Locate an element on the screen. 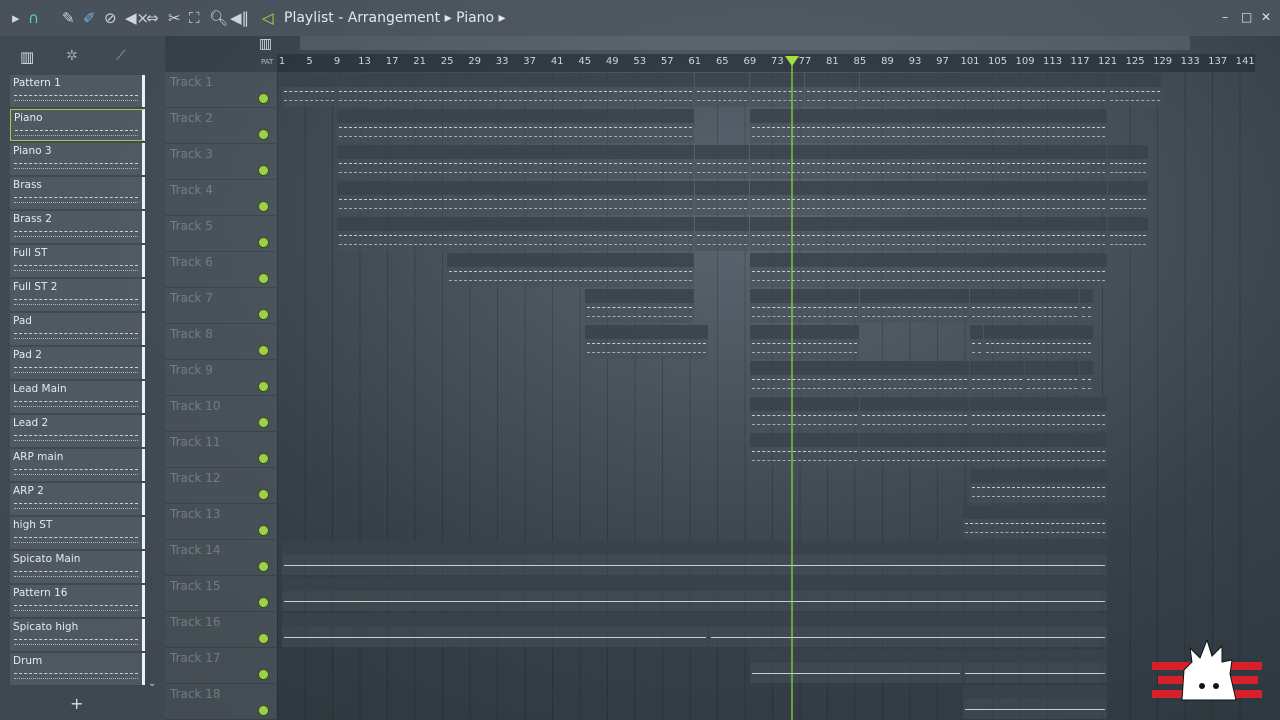 The image size is (1280, 720). automation-clip: ⟋ Spicato high - velocity is located at coordinates (907, 630).